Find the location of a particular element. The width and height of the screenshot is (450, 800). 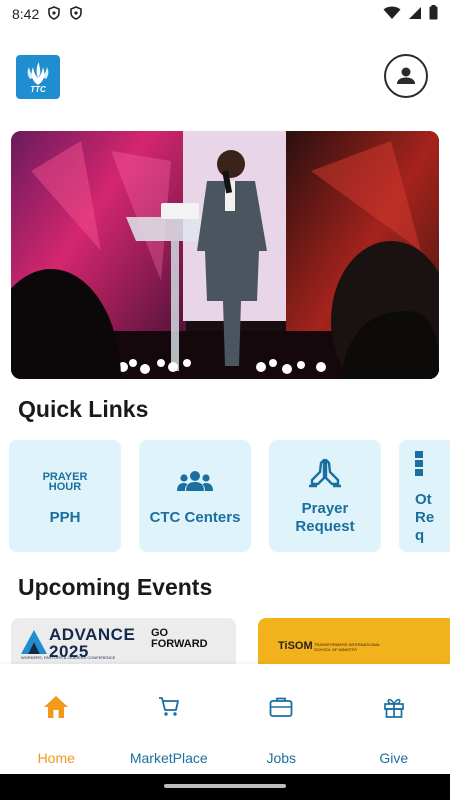

event-tagline: GO FORWARD is located at coordinates (179, 639).